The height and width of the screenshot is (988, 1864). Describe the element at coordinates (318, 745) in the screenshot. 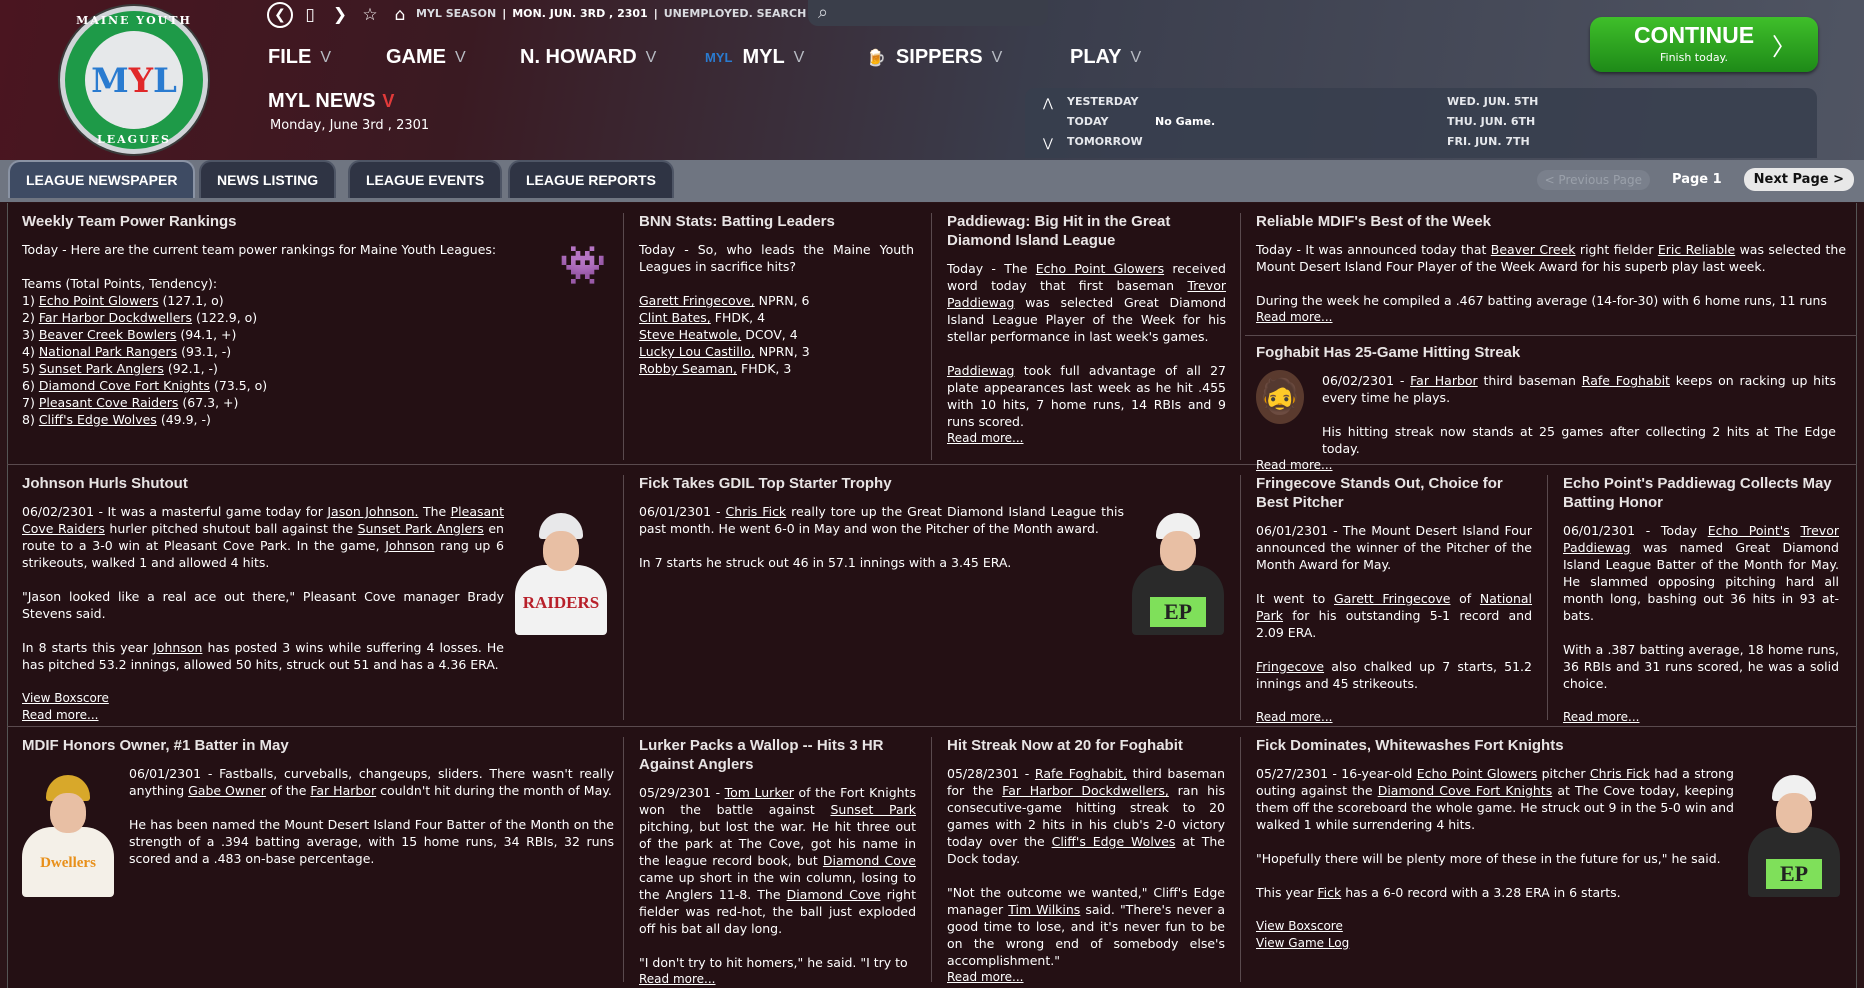

I see `story-title: MDIF Honors Owner, #1 Batter in May` at that location.